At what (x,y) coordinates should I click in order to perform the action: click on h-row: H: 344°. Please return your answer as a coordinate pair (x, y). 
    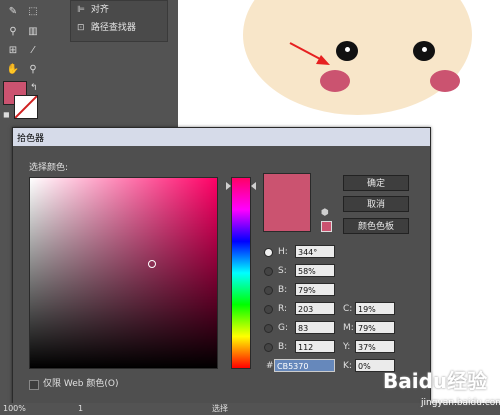
    Looking at the image, I should click on (304, 252).